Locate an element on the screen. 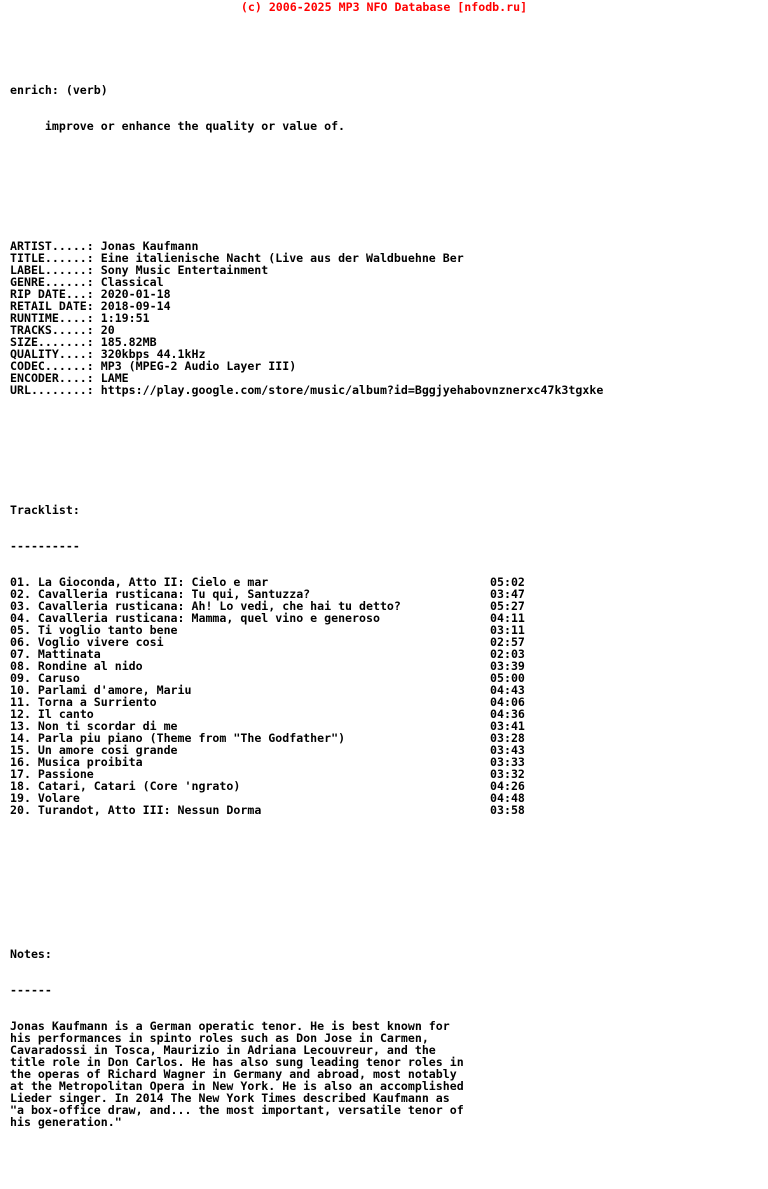 The width and height of the screenshot is (768, 1189). notes-line: his generation." is located at coordinates (66, 1122).